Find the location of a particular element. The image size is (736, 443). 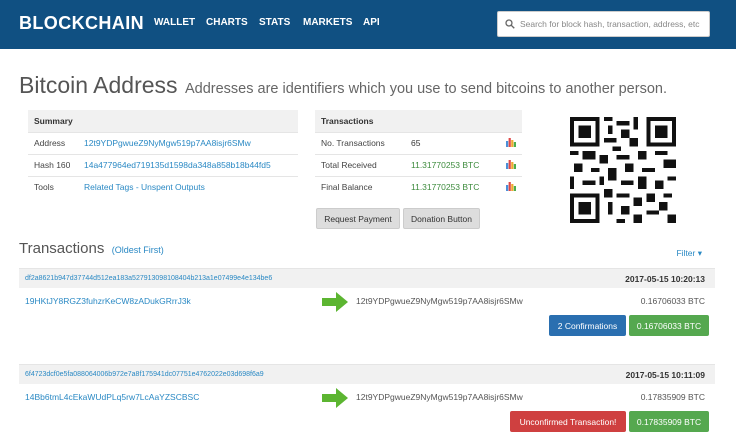

nav-wallet: WALLET is located at coordinates (174, 22).